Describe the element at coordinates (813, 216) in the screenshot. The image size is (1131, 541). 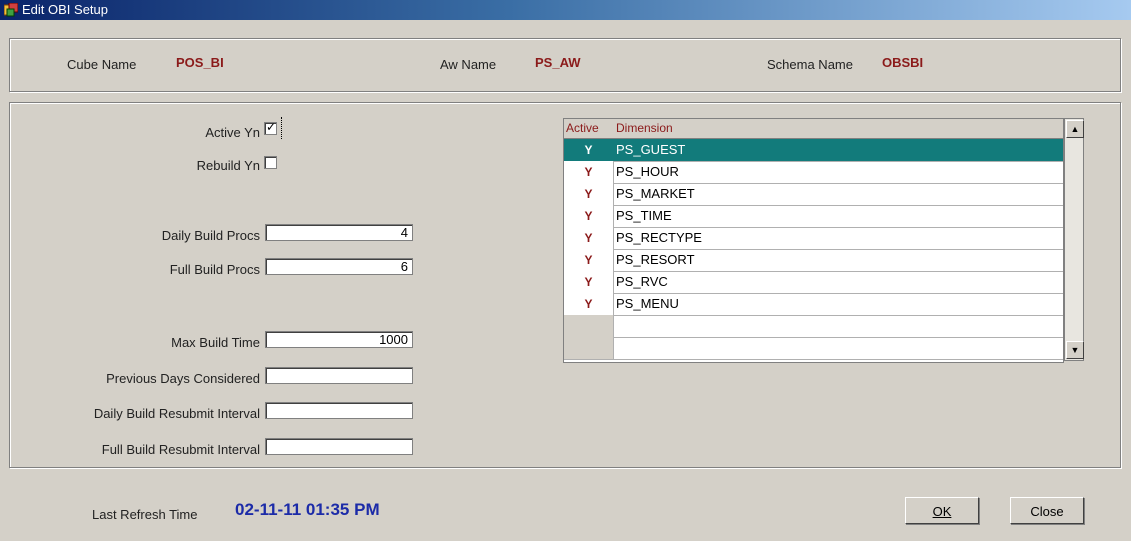
I see `table-row: Y PS_TIME` at that location.